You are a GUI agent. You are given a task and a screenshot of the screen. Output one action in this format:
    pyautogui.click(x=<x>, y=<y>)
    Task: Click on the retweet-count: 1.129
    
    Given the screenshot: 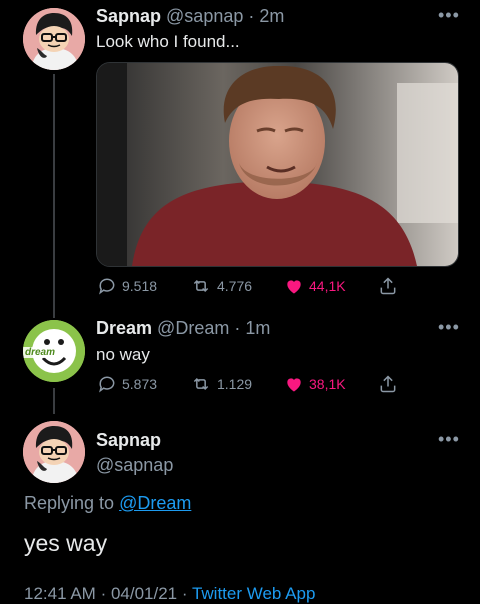 What is the action you would take?
    pyautogui.click(x=235, y=384)
    